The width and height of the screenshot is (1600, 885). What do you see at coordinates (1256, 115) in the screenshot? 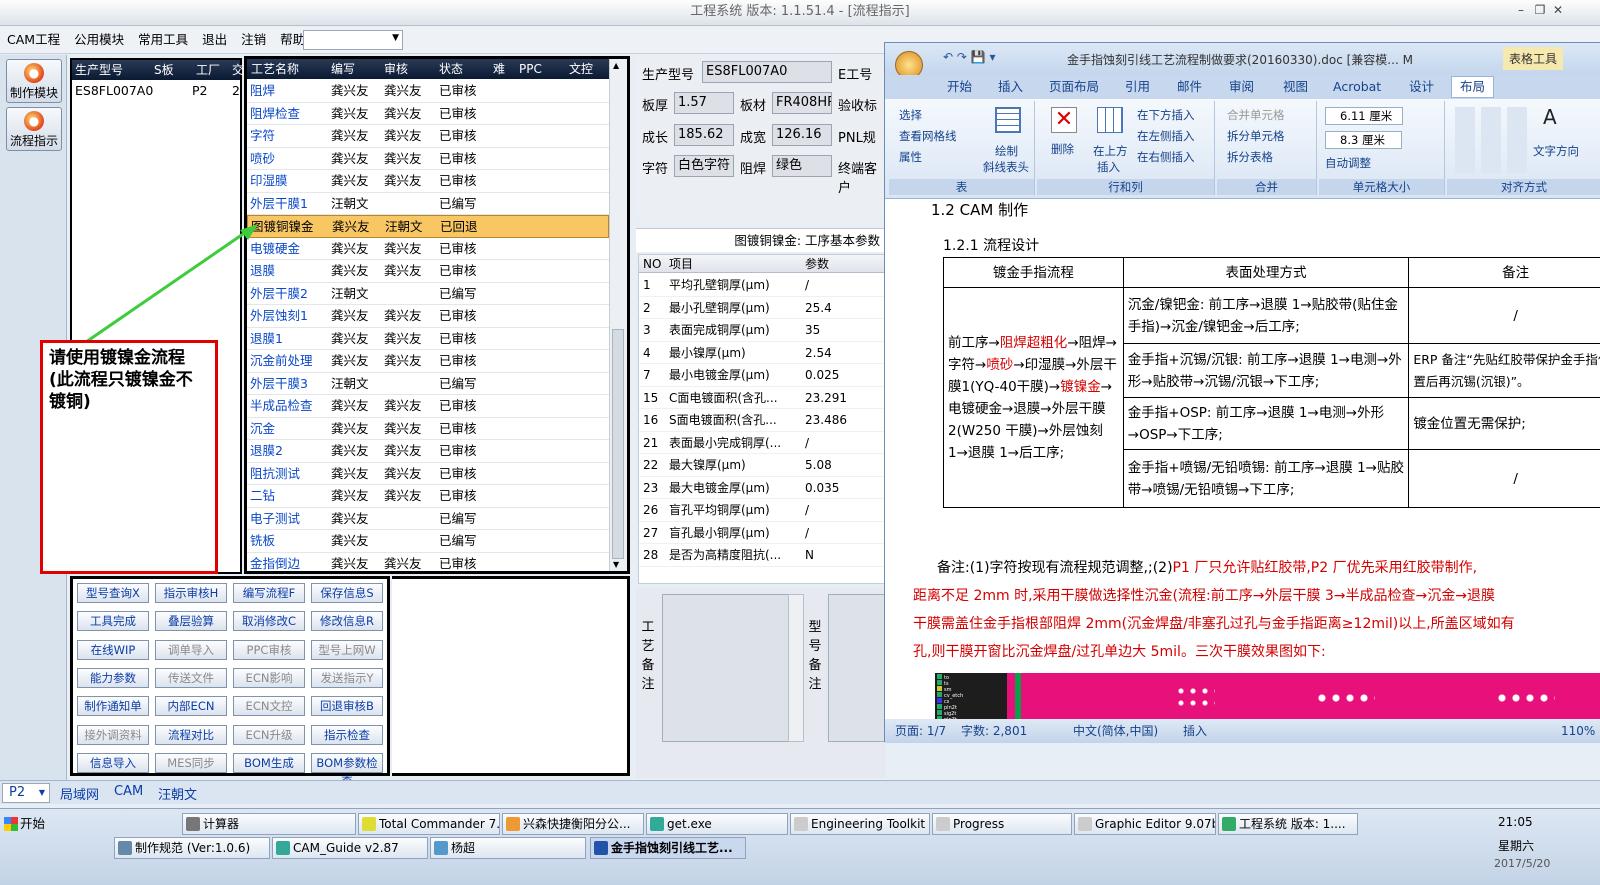
I see `merge-cells-button: 合并单元格` at bounding box center [1256, 115].